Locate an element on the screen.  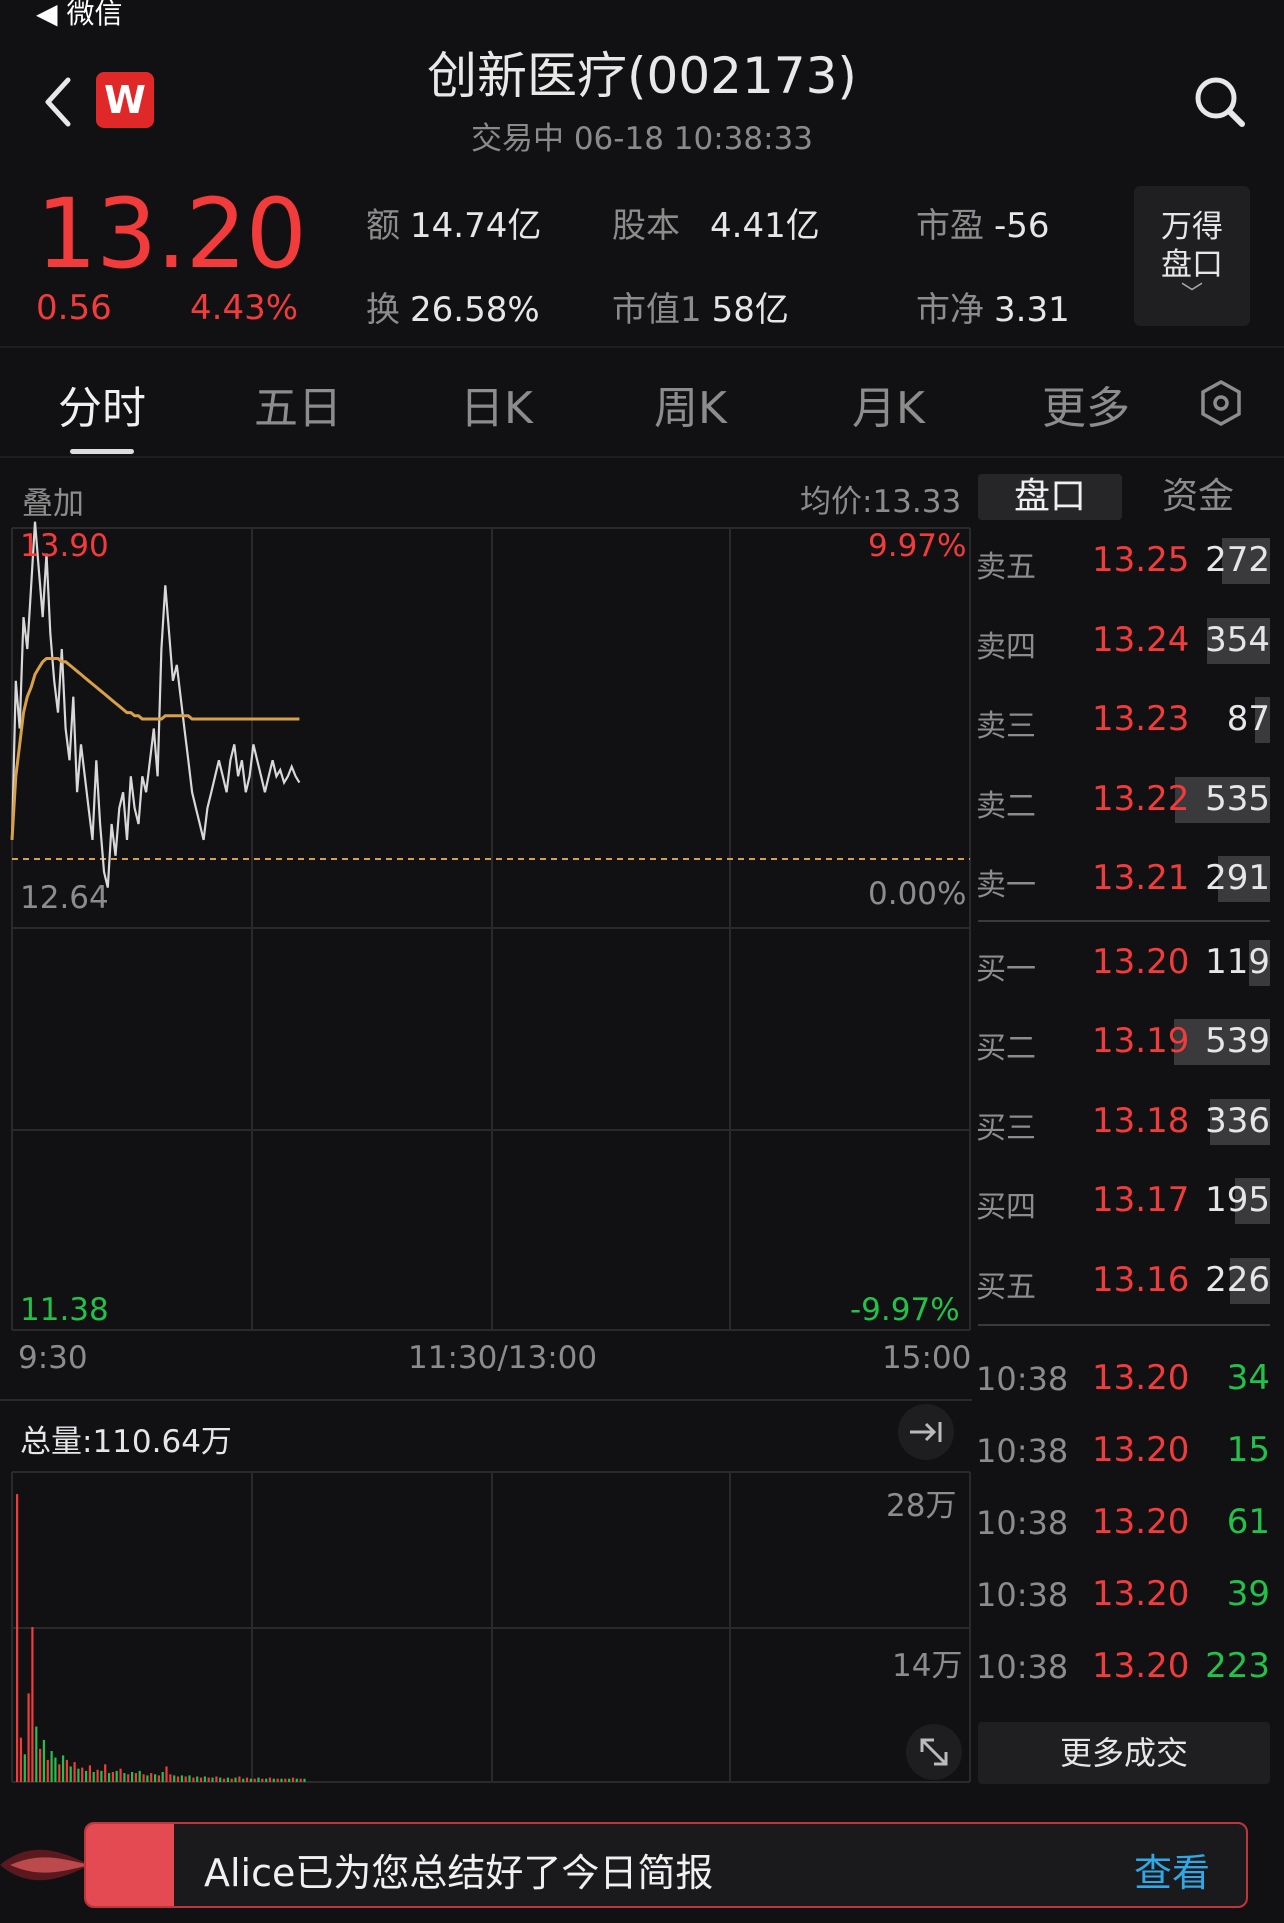
x-axis-start: 9:30 is located at coordinates (53, 1358).